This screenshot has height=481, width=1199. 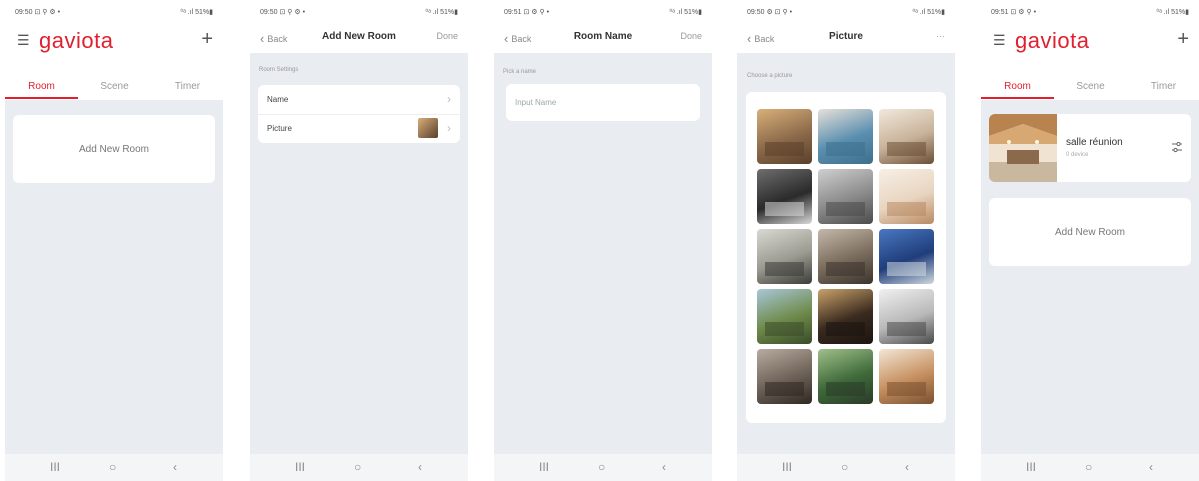 What do you see at coordinates (906, 376) in the screenshot?
I see `picture-option-wood-ceiling` at bounding box center [906, 376].